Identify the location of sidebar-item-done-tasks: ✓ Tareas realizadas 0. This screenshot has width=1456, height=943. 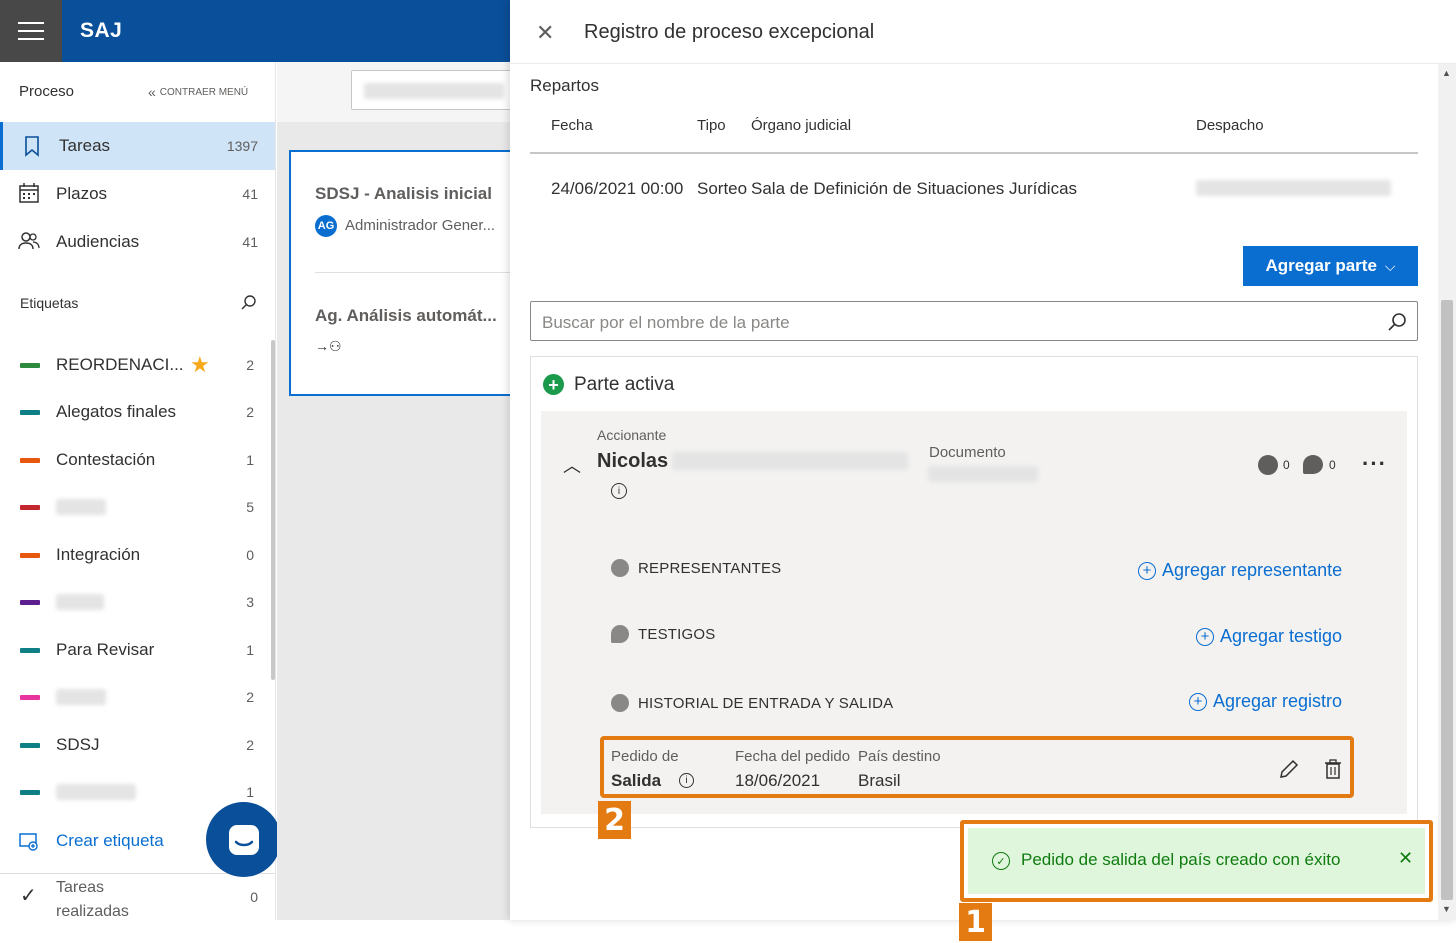
(137, 897).